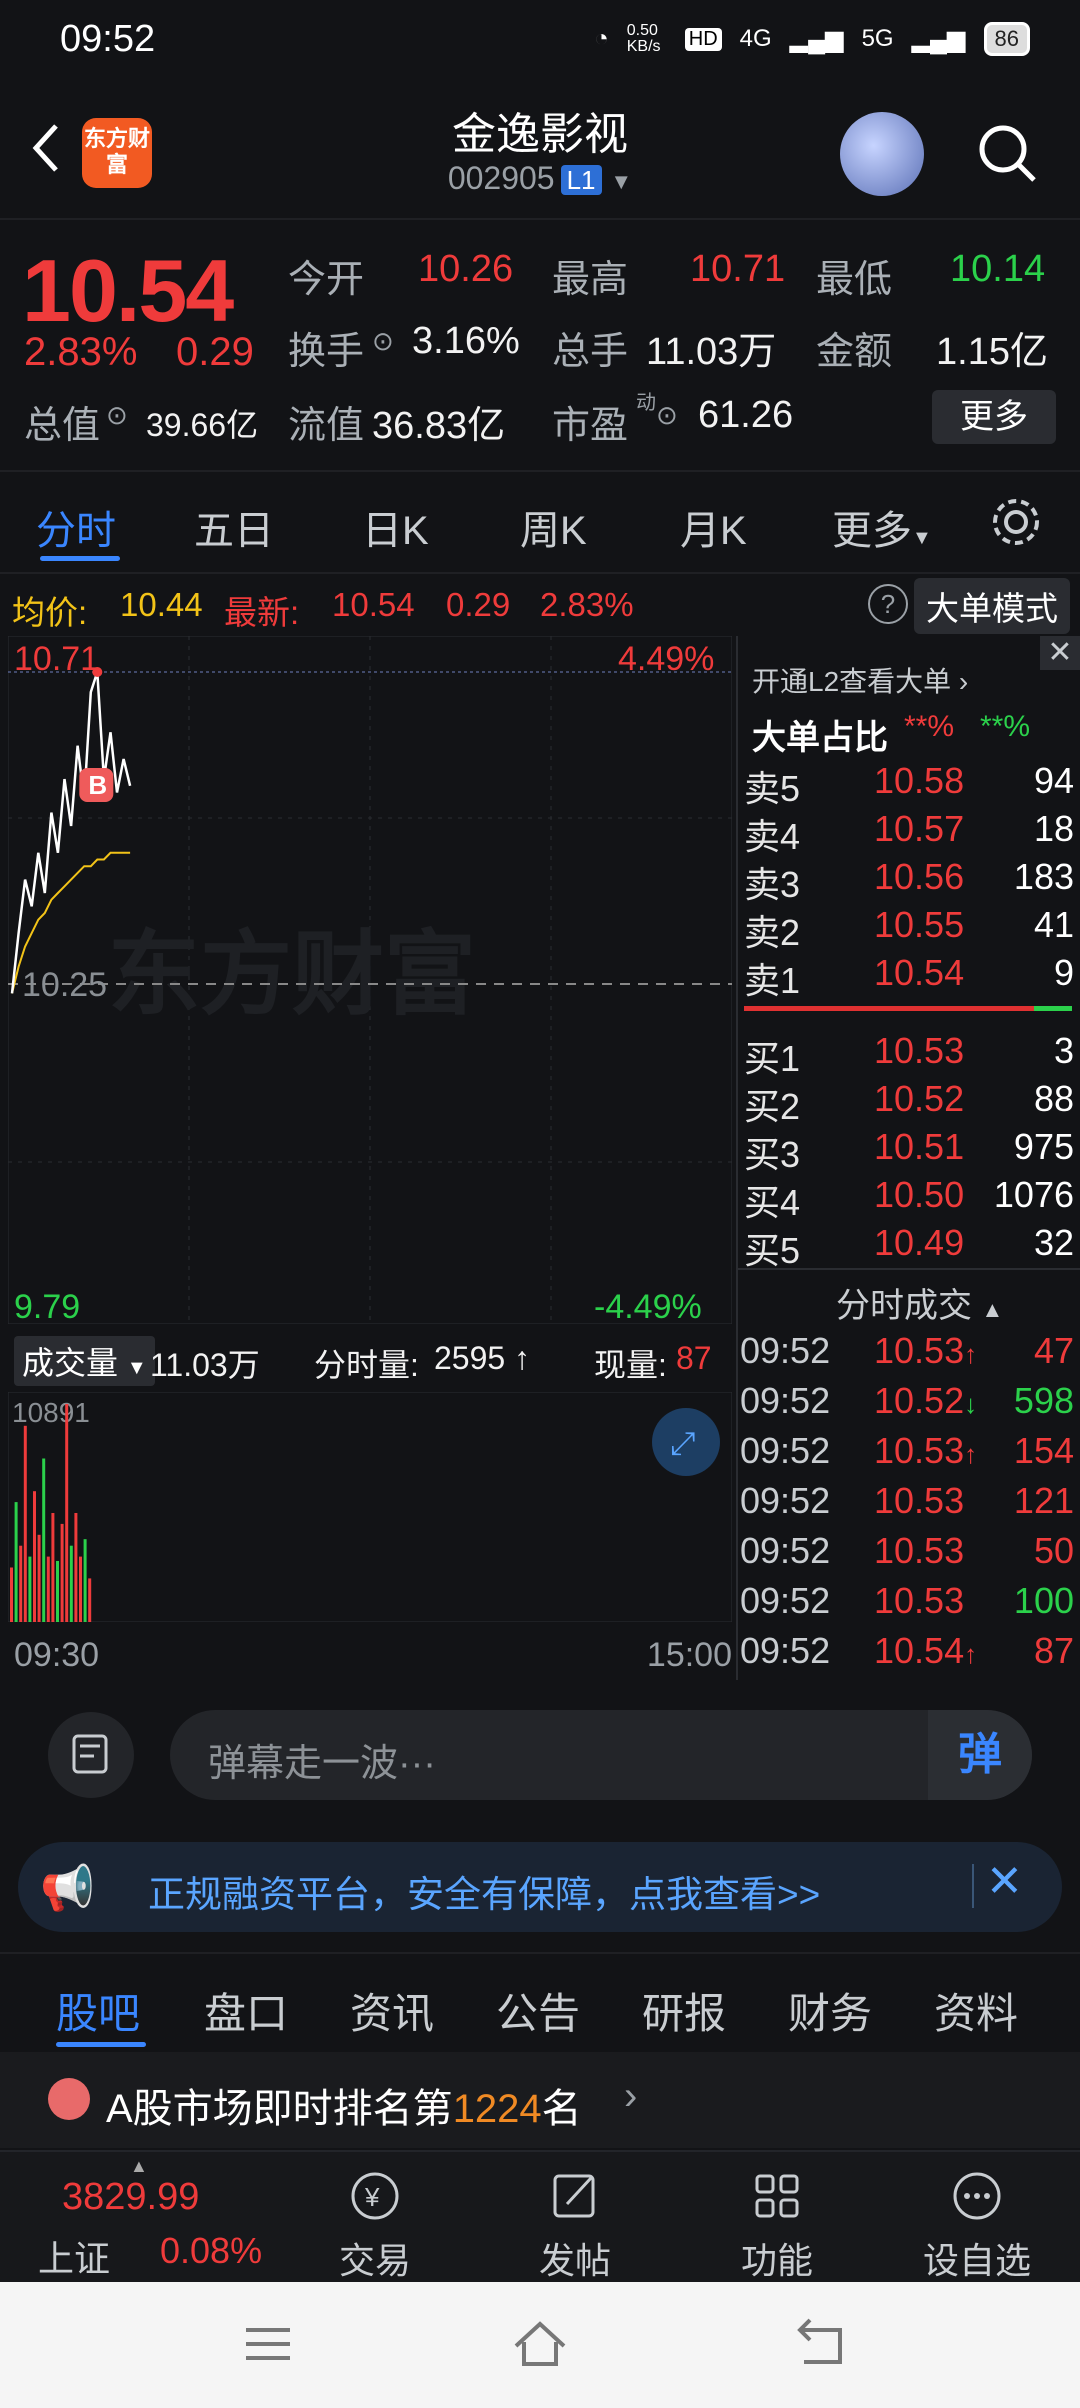 The width and height of the screenshot is (1080, 2408). I want to click on big-ratio-label: 大单占比, so click(820, 738).